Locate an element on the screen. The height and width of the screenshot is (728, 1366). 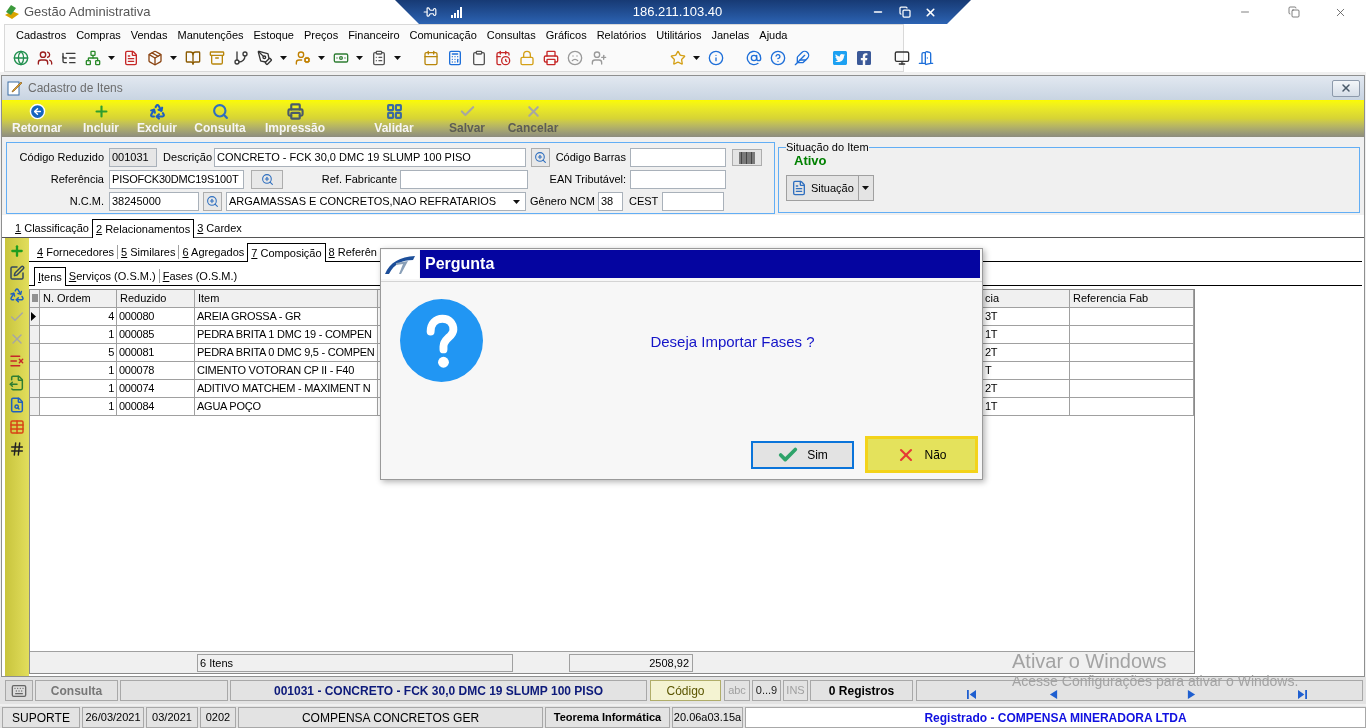
pin-icon is located at coordinates (430, 12).